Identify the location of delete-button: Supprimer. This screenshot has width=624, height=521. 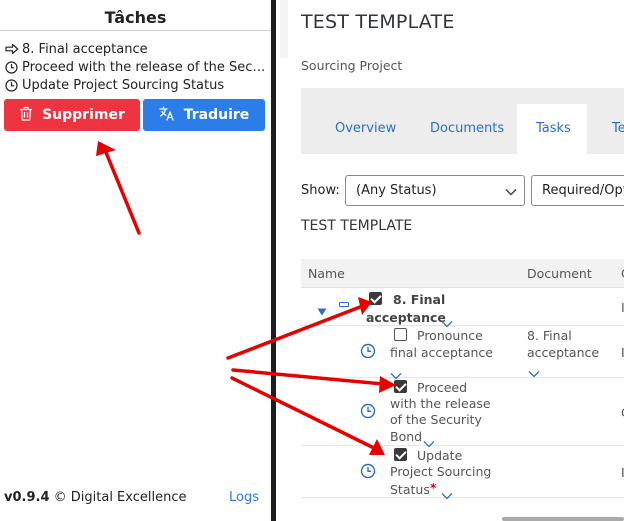
(72, 115).